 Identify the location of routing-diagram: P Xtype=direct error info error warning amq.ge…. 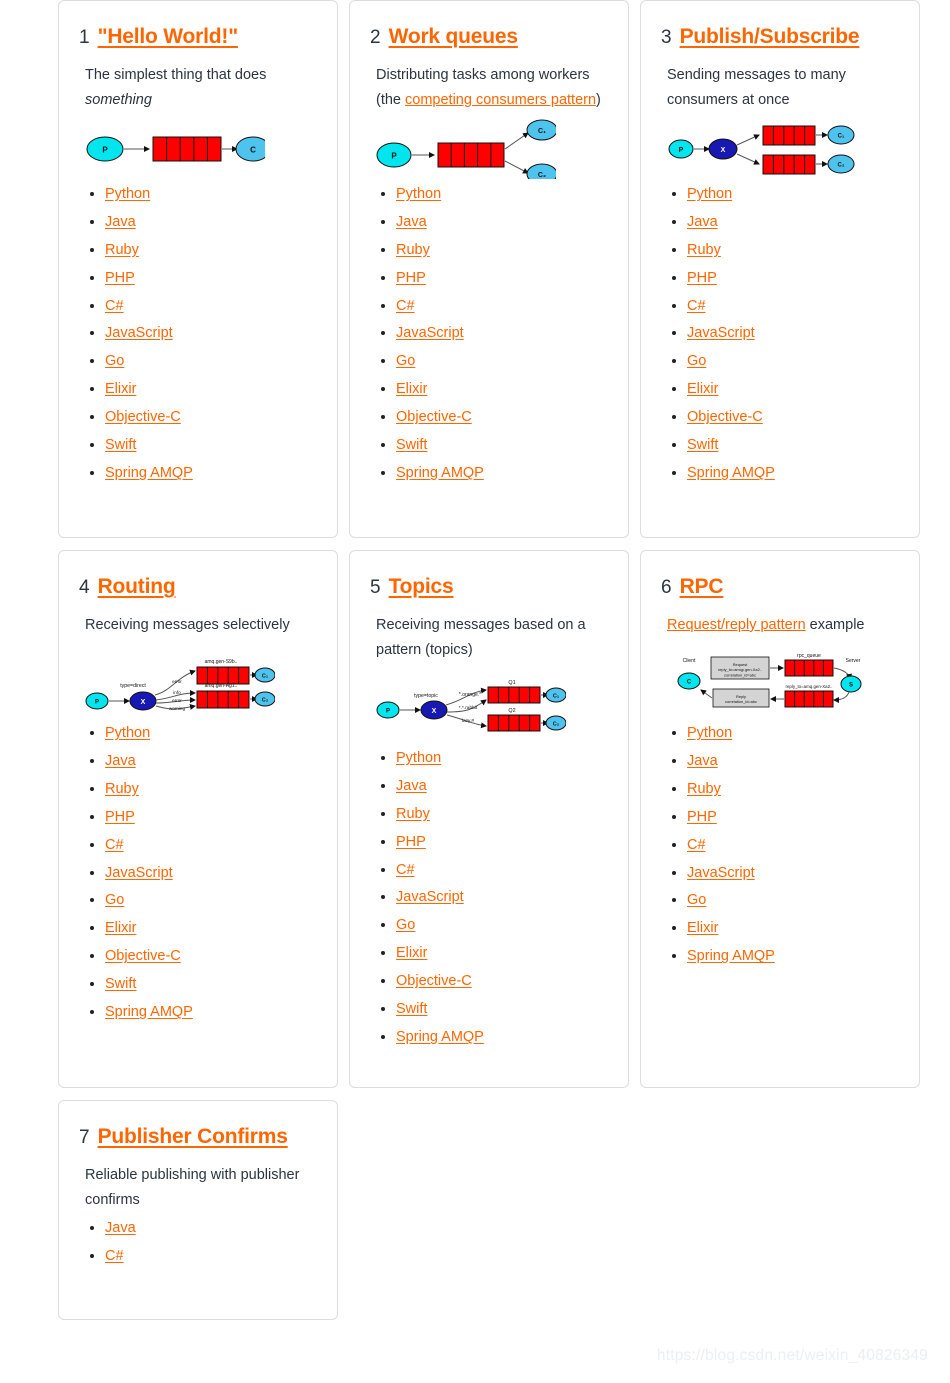
(180, 685).